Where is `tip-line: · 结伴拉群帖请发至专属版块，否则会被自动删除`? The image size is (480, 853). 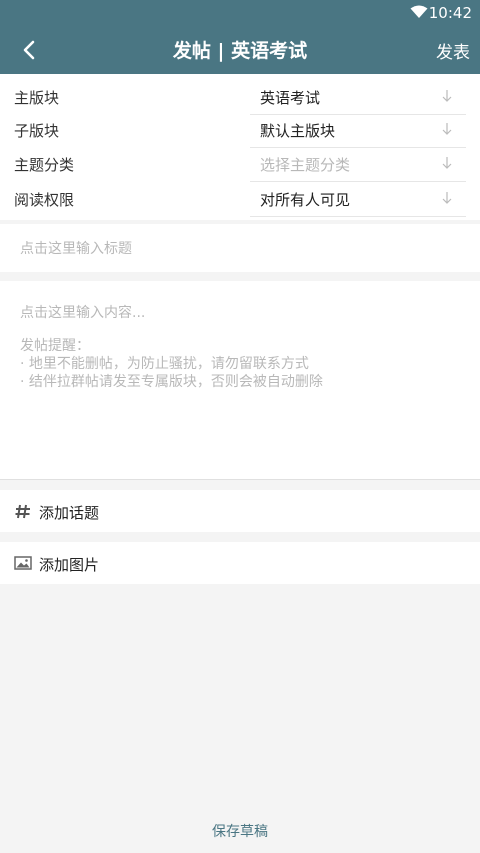
tip-line: · 结伴拉群帖请发至专属版块，否则会被自动删除 is located at coordinates (171, 382).